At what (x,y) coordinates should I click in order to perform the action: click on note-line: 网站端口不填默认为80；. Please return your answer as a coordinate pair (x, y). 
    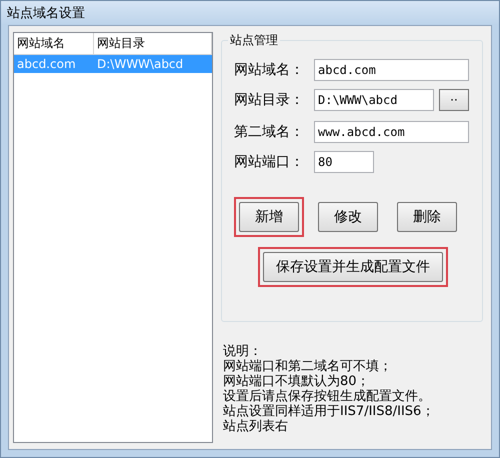
    Looking at the image, I should click on (297, 381).